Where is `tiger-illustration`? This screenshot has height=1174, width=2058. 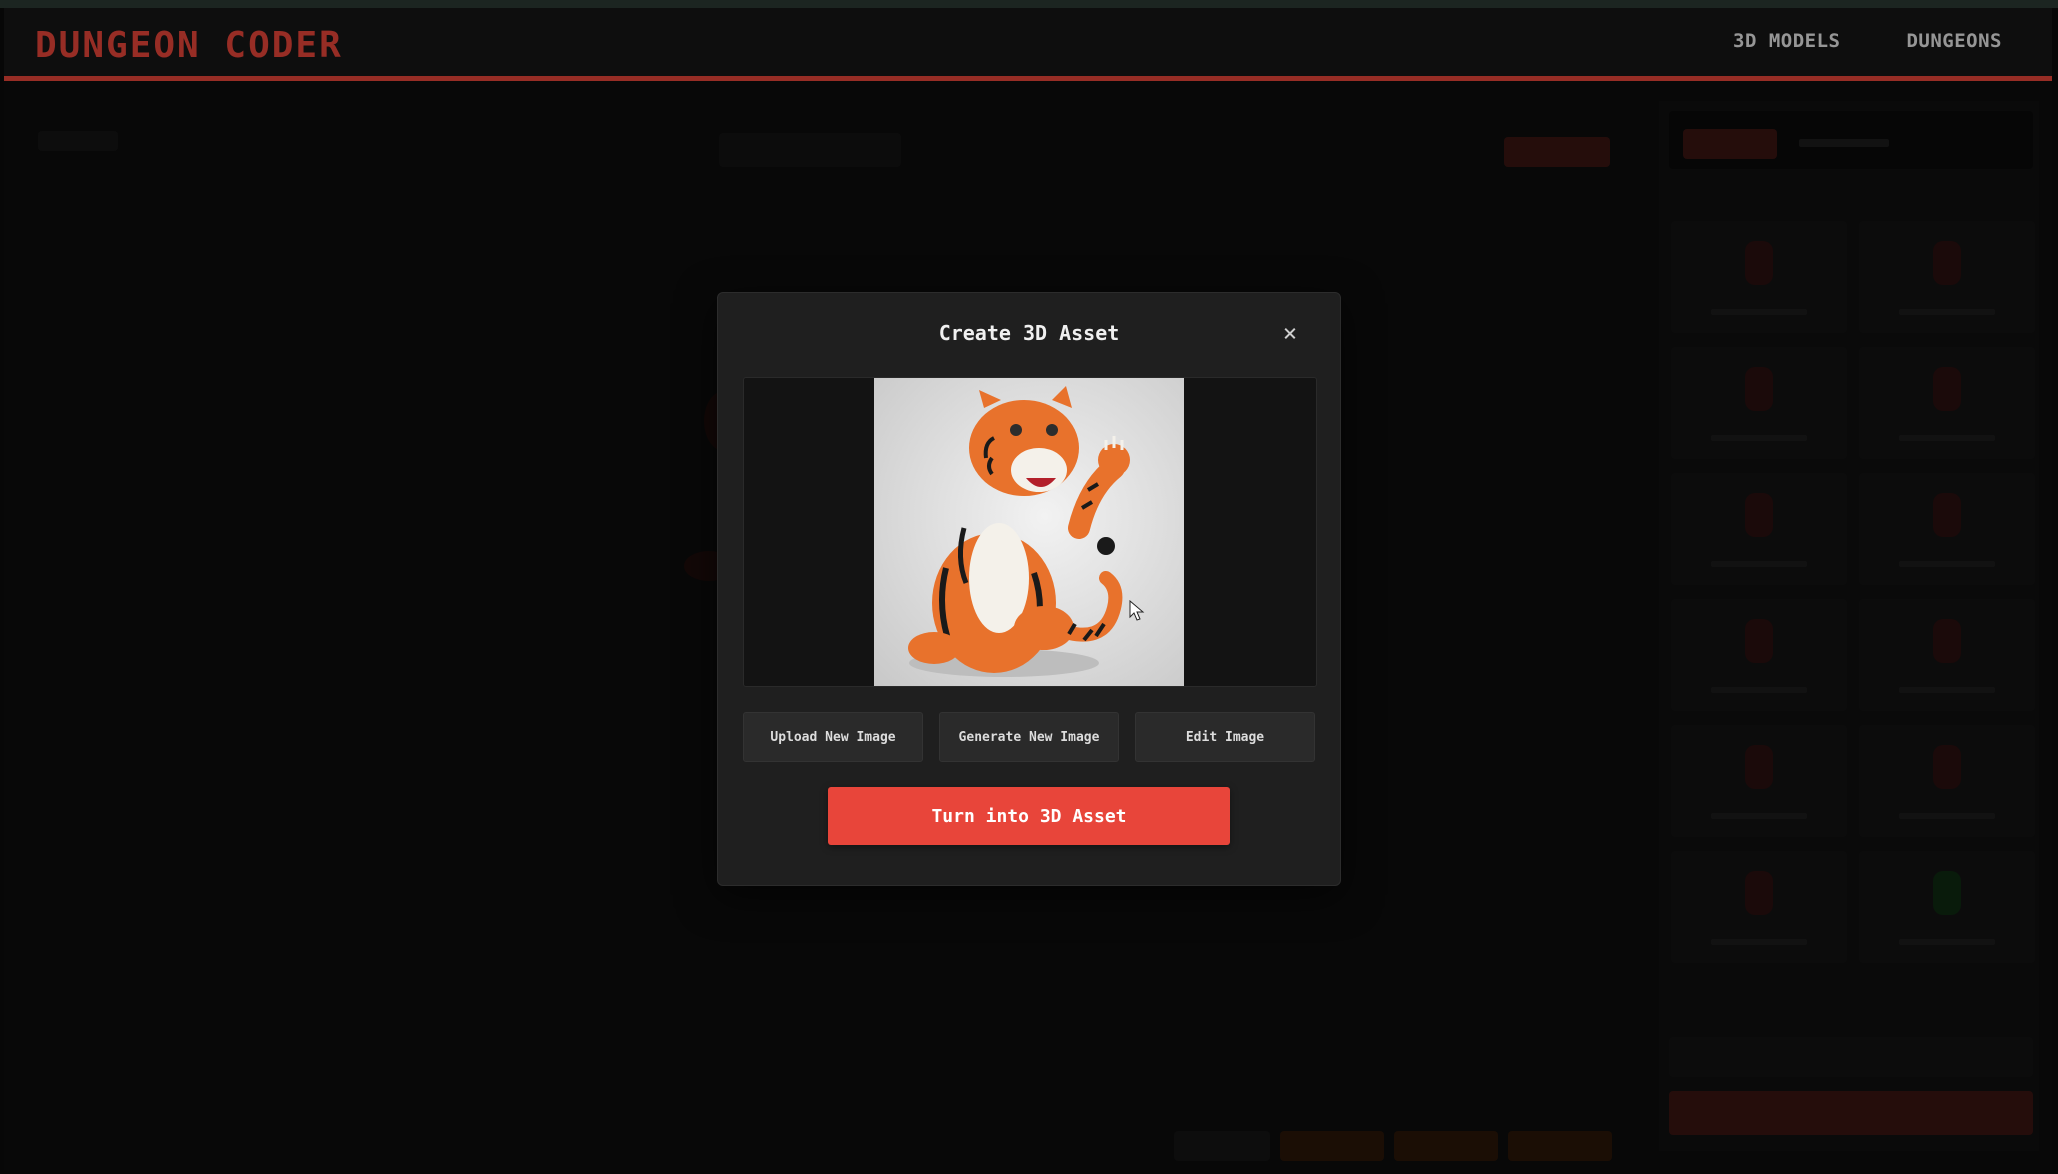 tiger-illustration is located at coordinates (1019, 531).